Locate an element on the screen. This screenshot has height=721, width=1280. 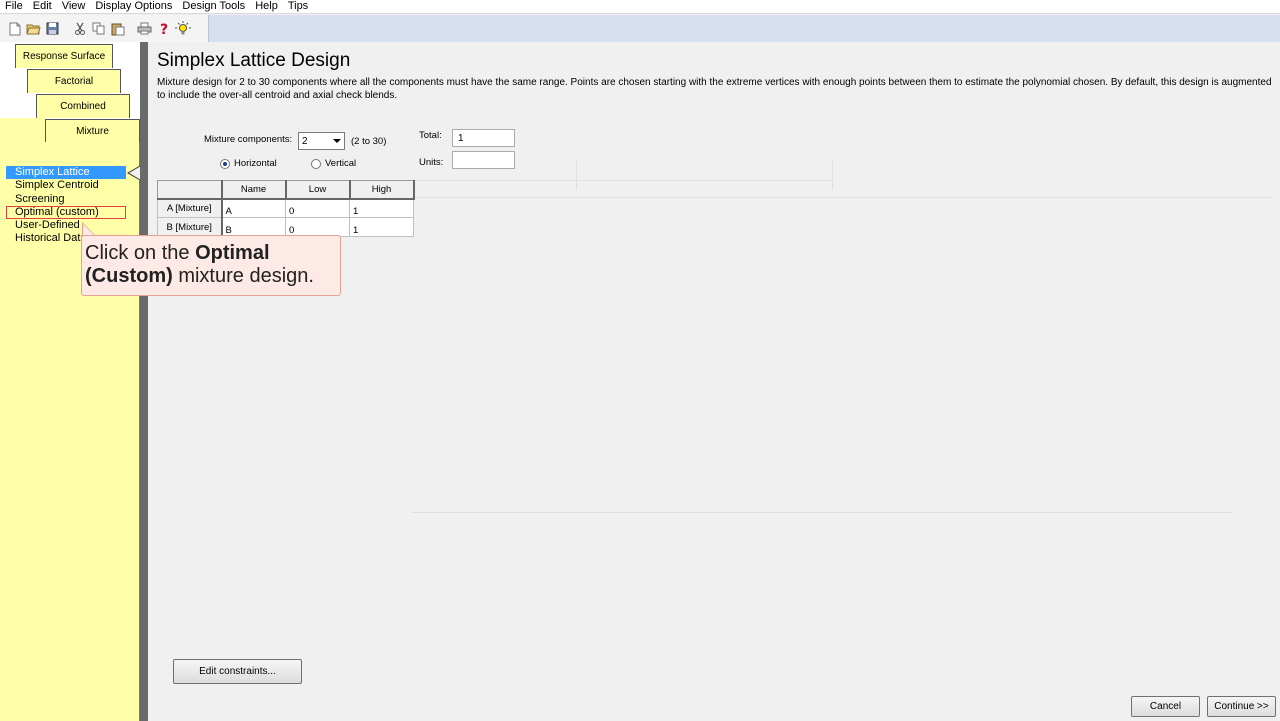
design-simplex-lattice: Simplex Lattice is located at coordinates (66, 173).